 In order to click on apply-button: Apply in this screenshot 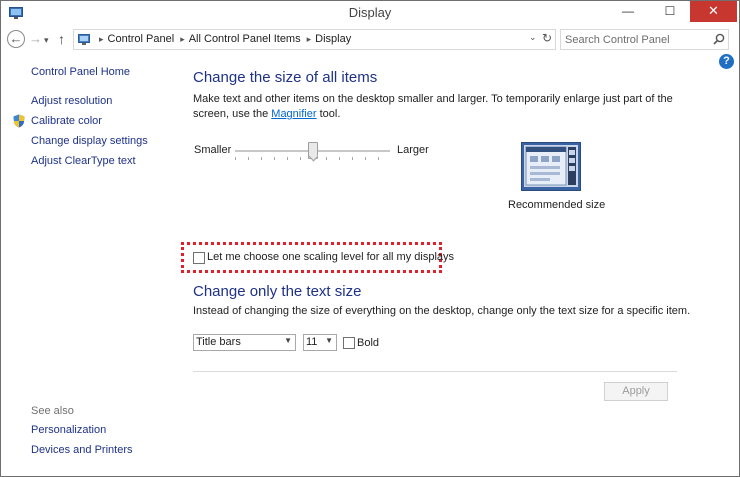, I will do `click(636, 391)`.